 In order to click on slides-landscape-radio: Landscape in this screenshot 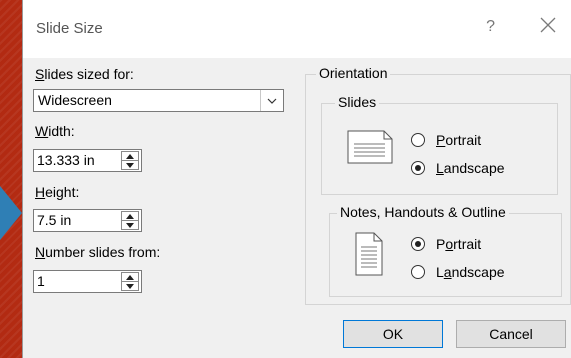, I will do `click(458, 168)`.